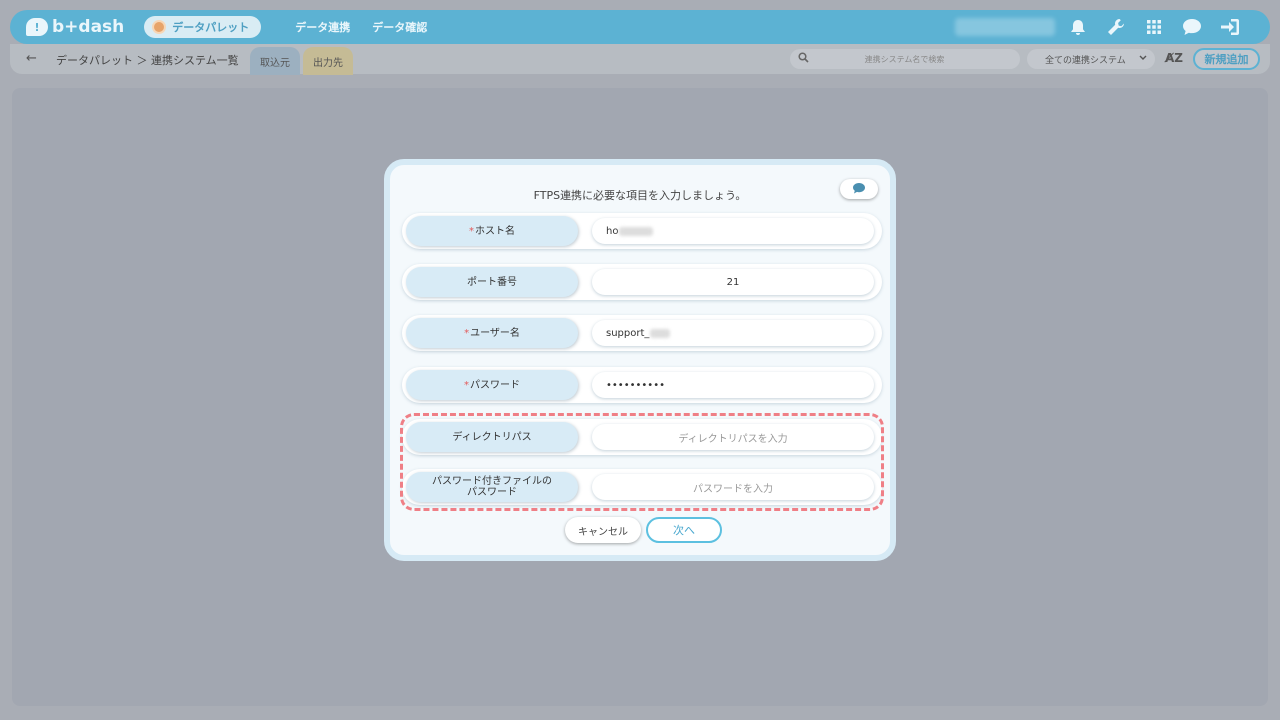 This screenshot has height=720, width=1280. Describe the element at coordinates (1226, 59) in the screenshot. I see `add-new-button: 新規追加` at that location.